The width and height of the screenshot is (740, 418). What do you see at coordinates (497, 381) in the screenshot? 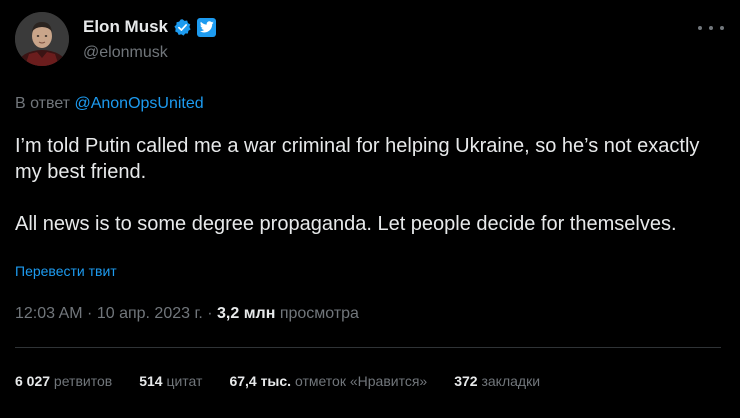
I see `bookmarks-stat: 372 закладки` at bounding box center [497, 381].